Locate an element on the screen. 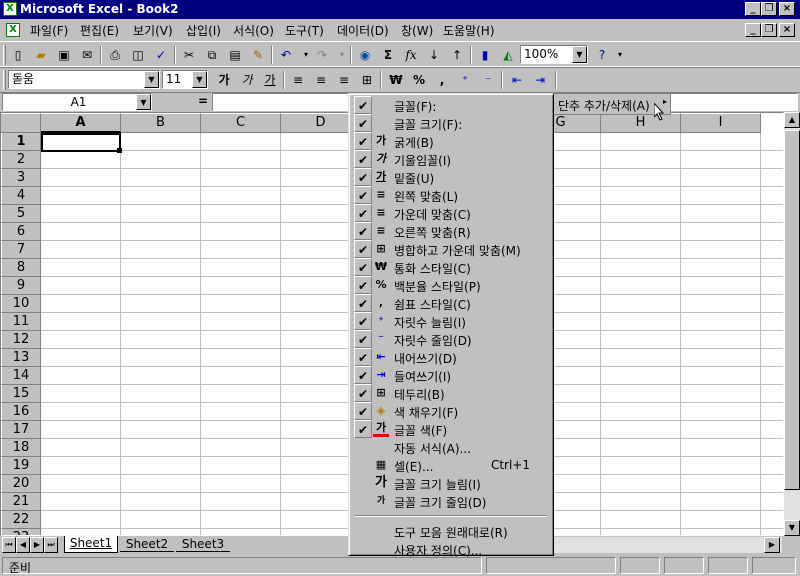 This screenshot has height=576, width=800. scroll-right-icon: ▶ is located at coordinates (772, 545).